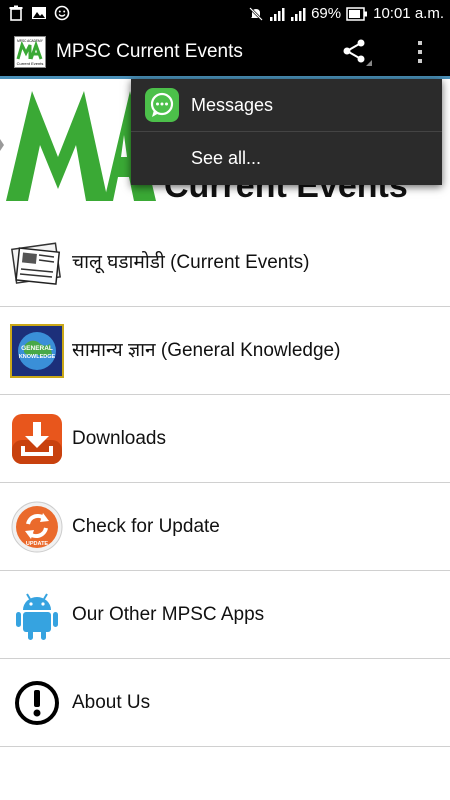  What do you see at coordinates (30, 63) in the screenshot?
I see `svg-text: Current Events` at bounding box center [30, 63].